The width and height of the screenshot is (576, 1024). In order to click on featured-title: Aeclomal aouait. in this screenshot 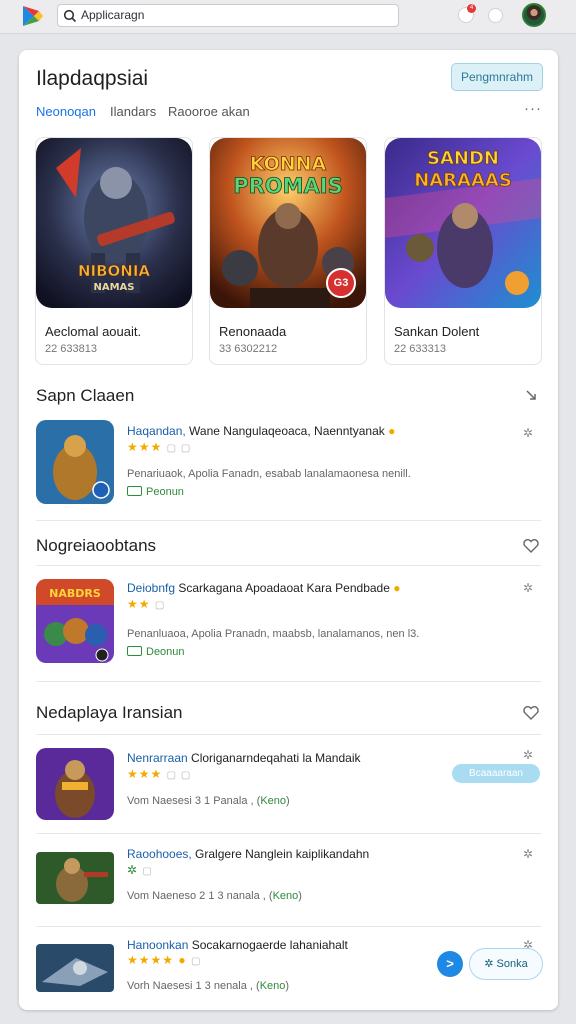, I will do `click(93, 331)`.